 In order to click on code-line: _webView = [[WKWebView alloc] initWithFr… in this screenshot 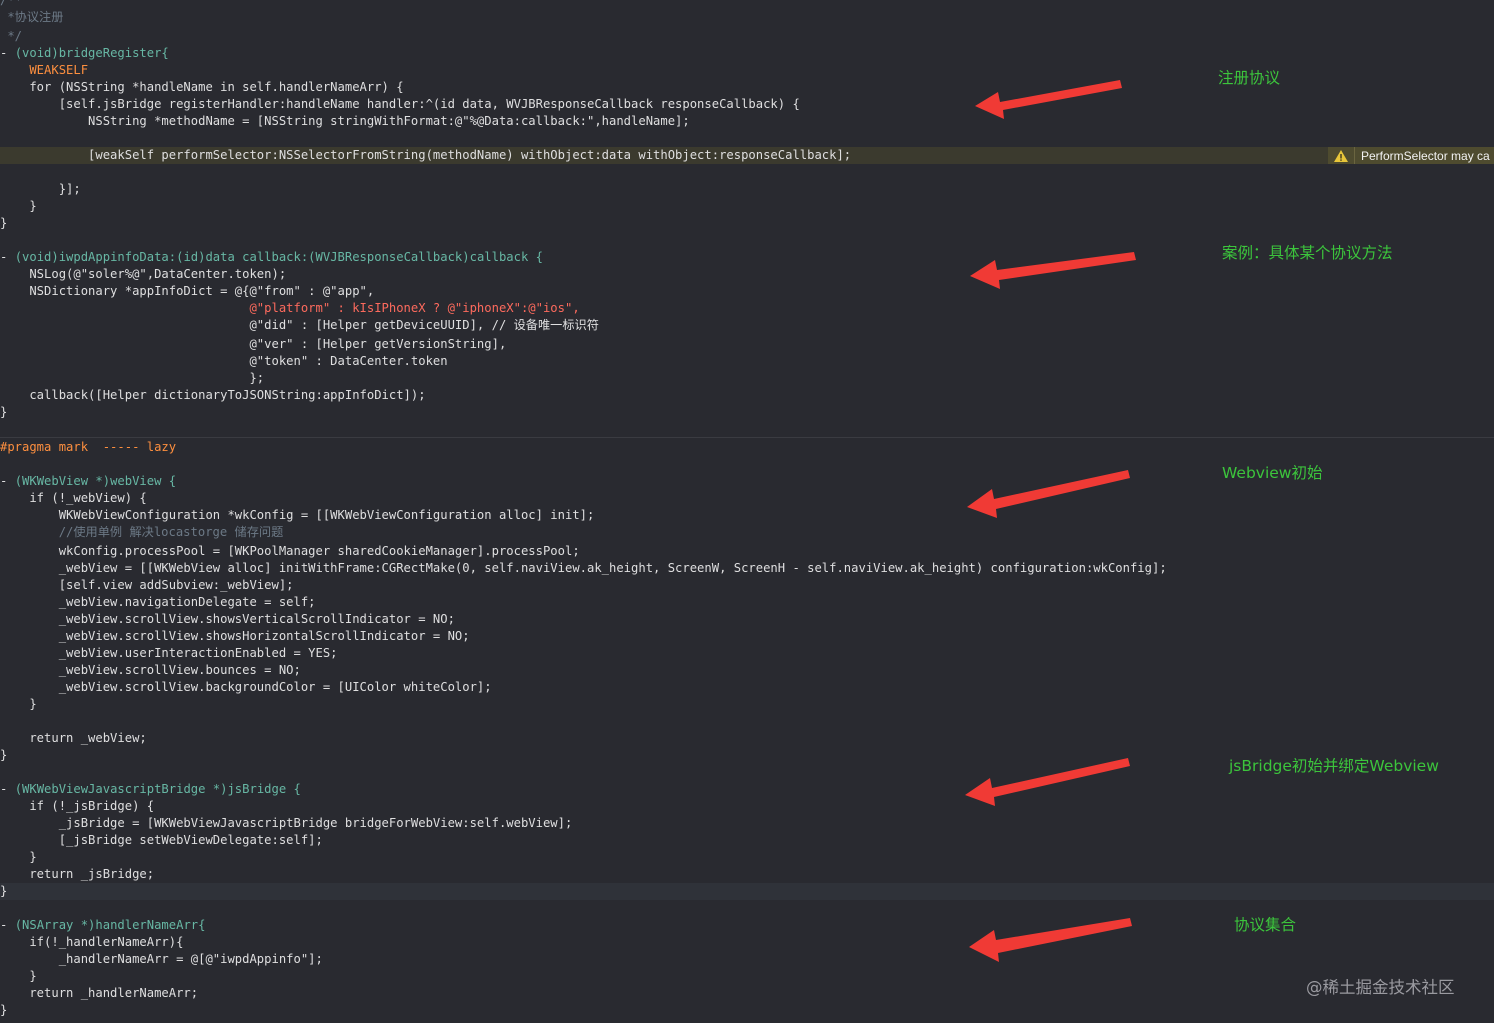, I will do `click(583, 568)`.